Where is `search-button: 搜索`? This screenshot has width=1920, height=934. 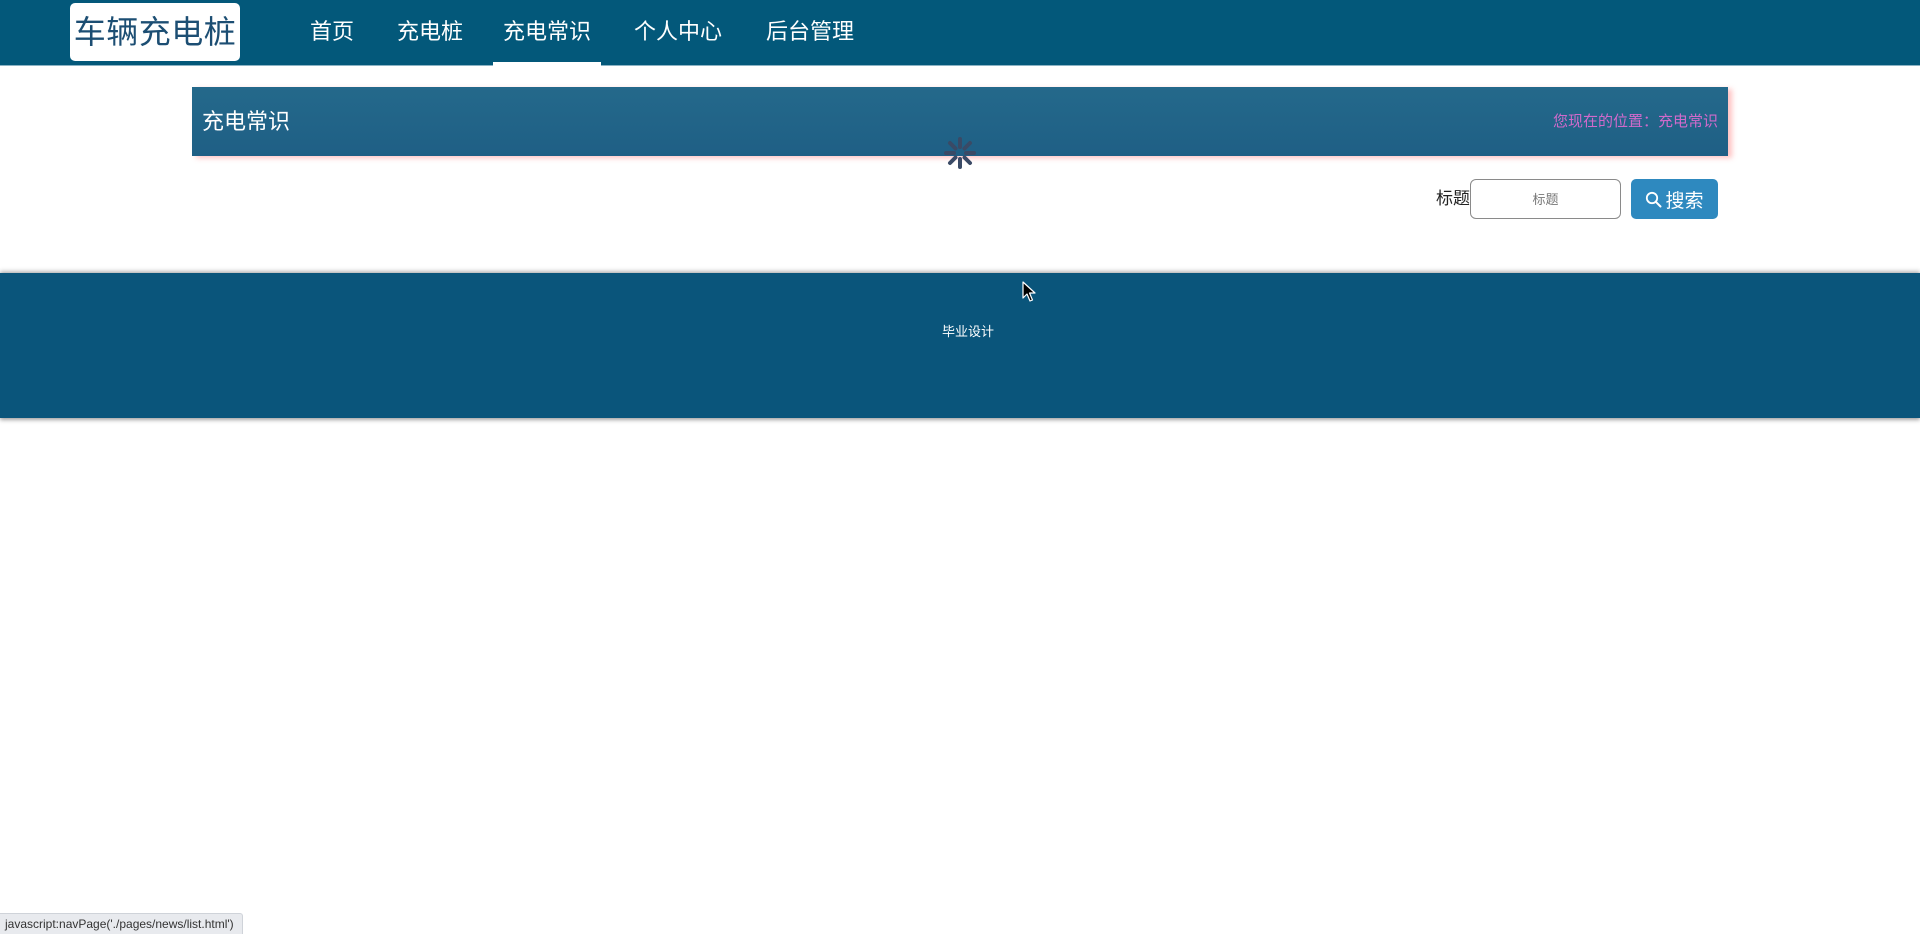 search-button: 搜索 is located at coordinates (1674, 199).